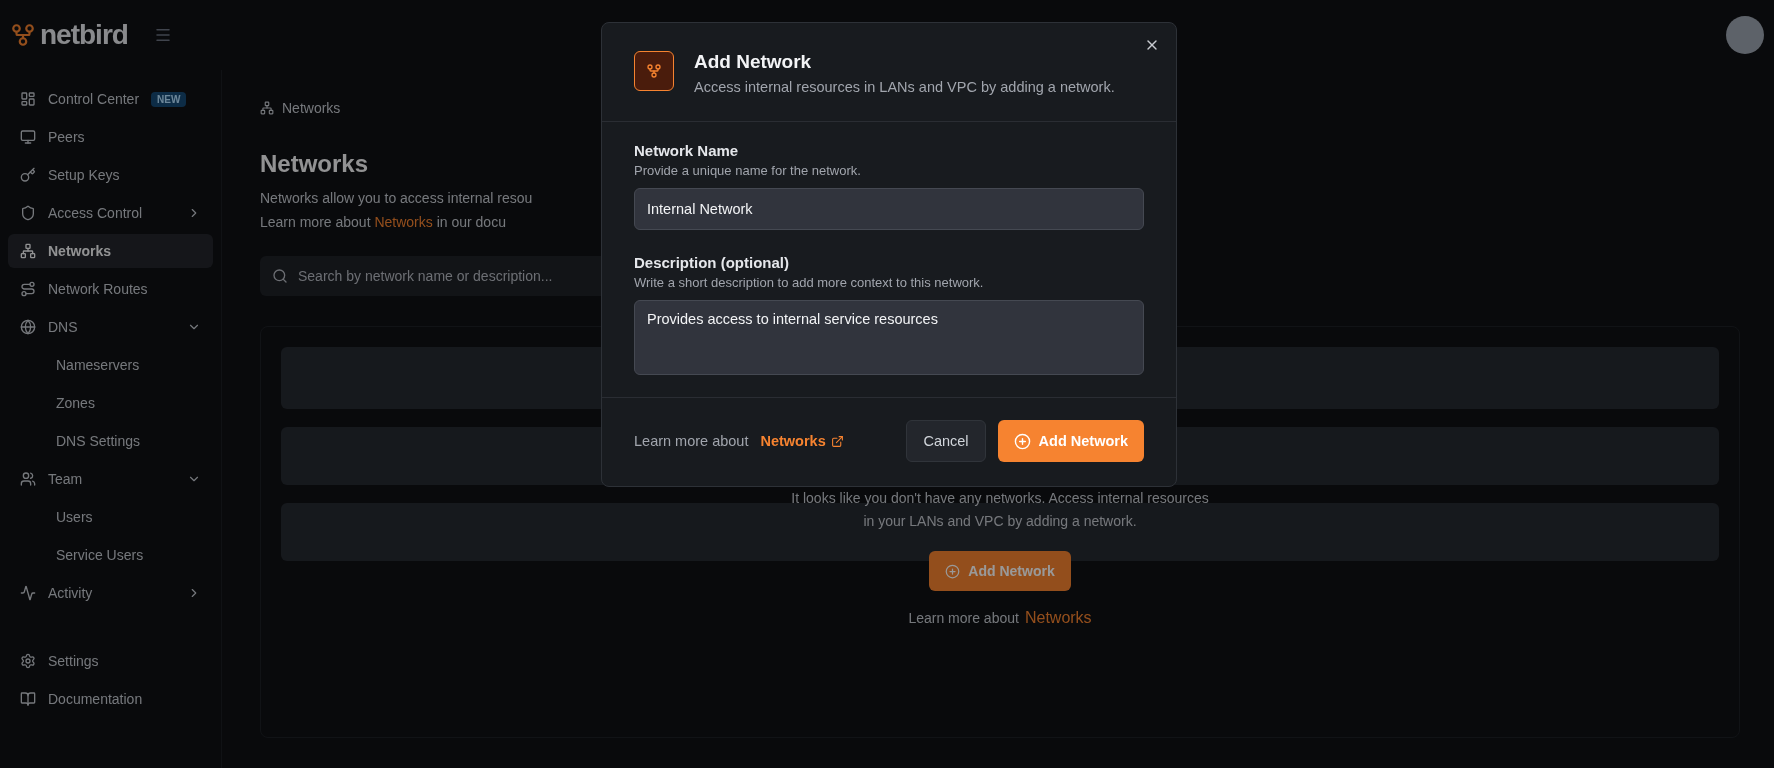 This screenshot has height=768, width=1774. What do you see at coordinates (267, 108) in the screenshot?
I see `network-icon` at bounding box center [267, 108].